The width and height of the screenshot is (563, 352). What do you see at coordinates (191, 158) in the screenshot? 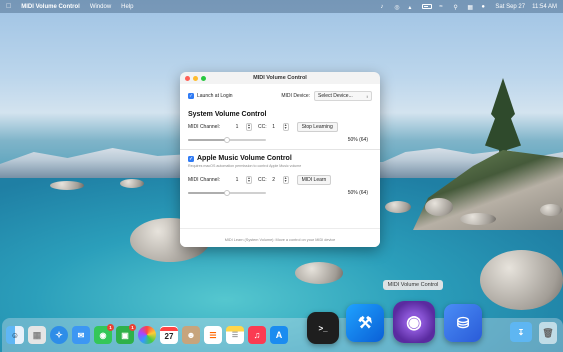
I see `apple-music-checkbox: ✓` at bounding box center [191, 158].